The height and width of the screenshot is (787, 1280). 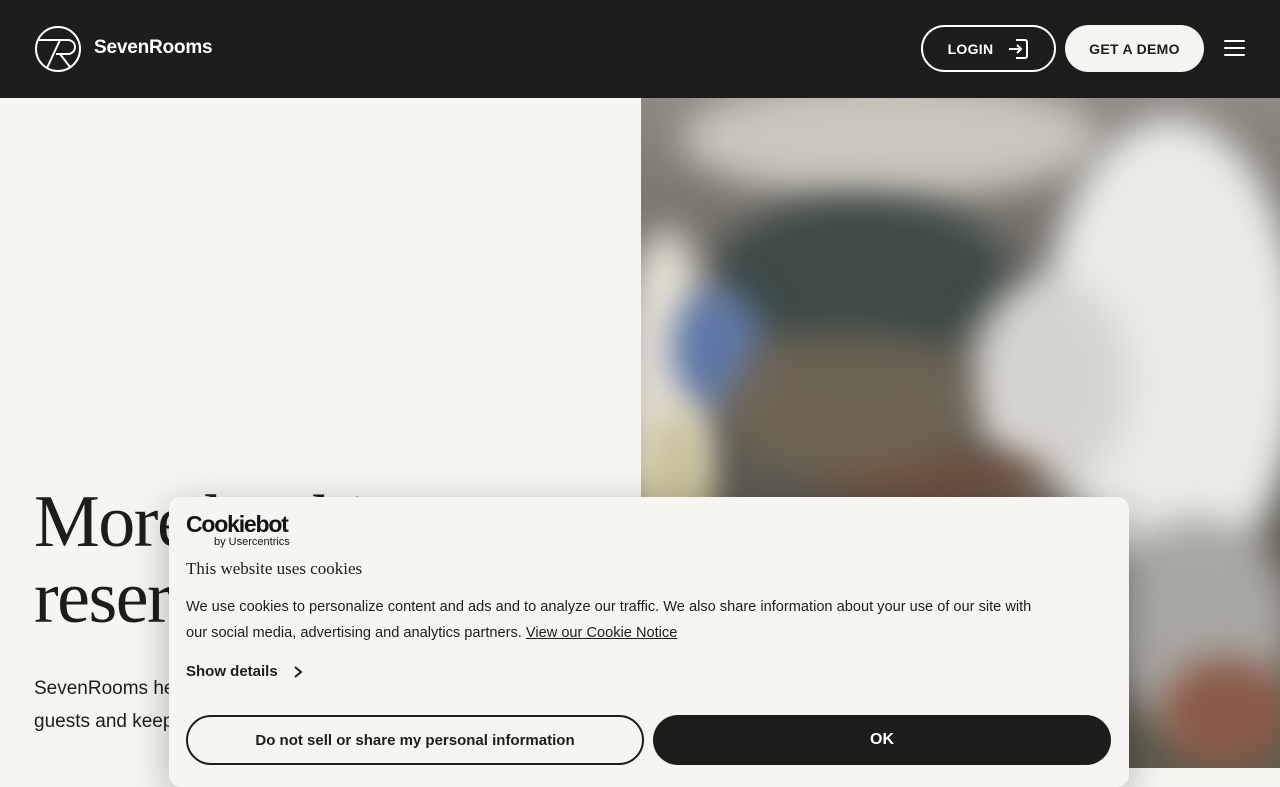 I want to click on cookie-dialog-title: This website uses cookies, so click(x=274, y=568).